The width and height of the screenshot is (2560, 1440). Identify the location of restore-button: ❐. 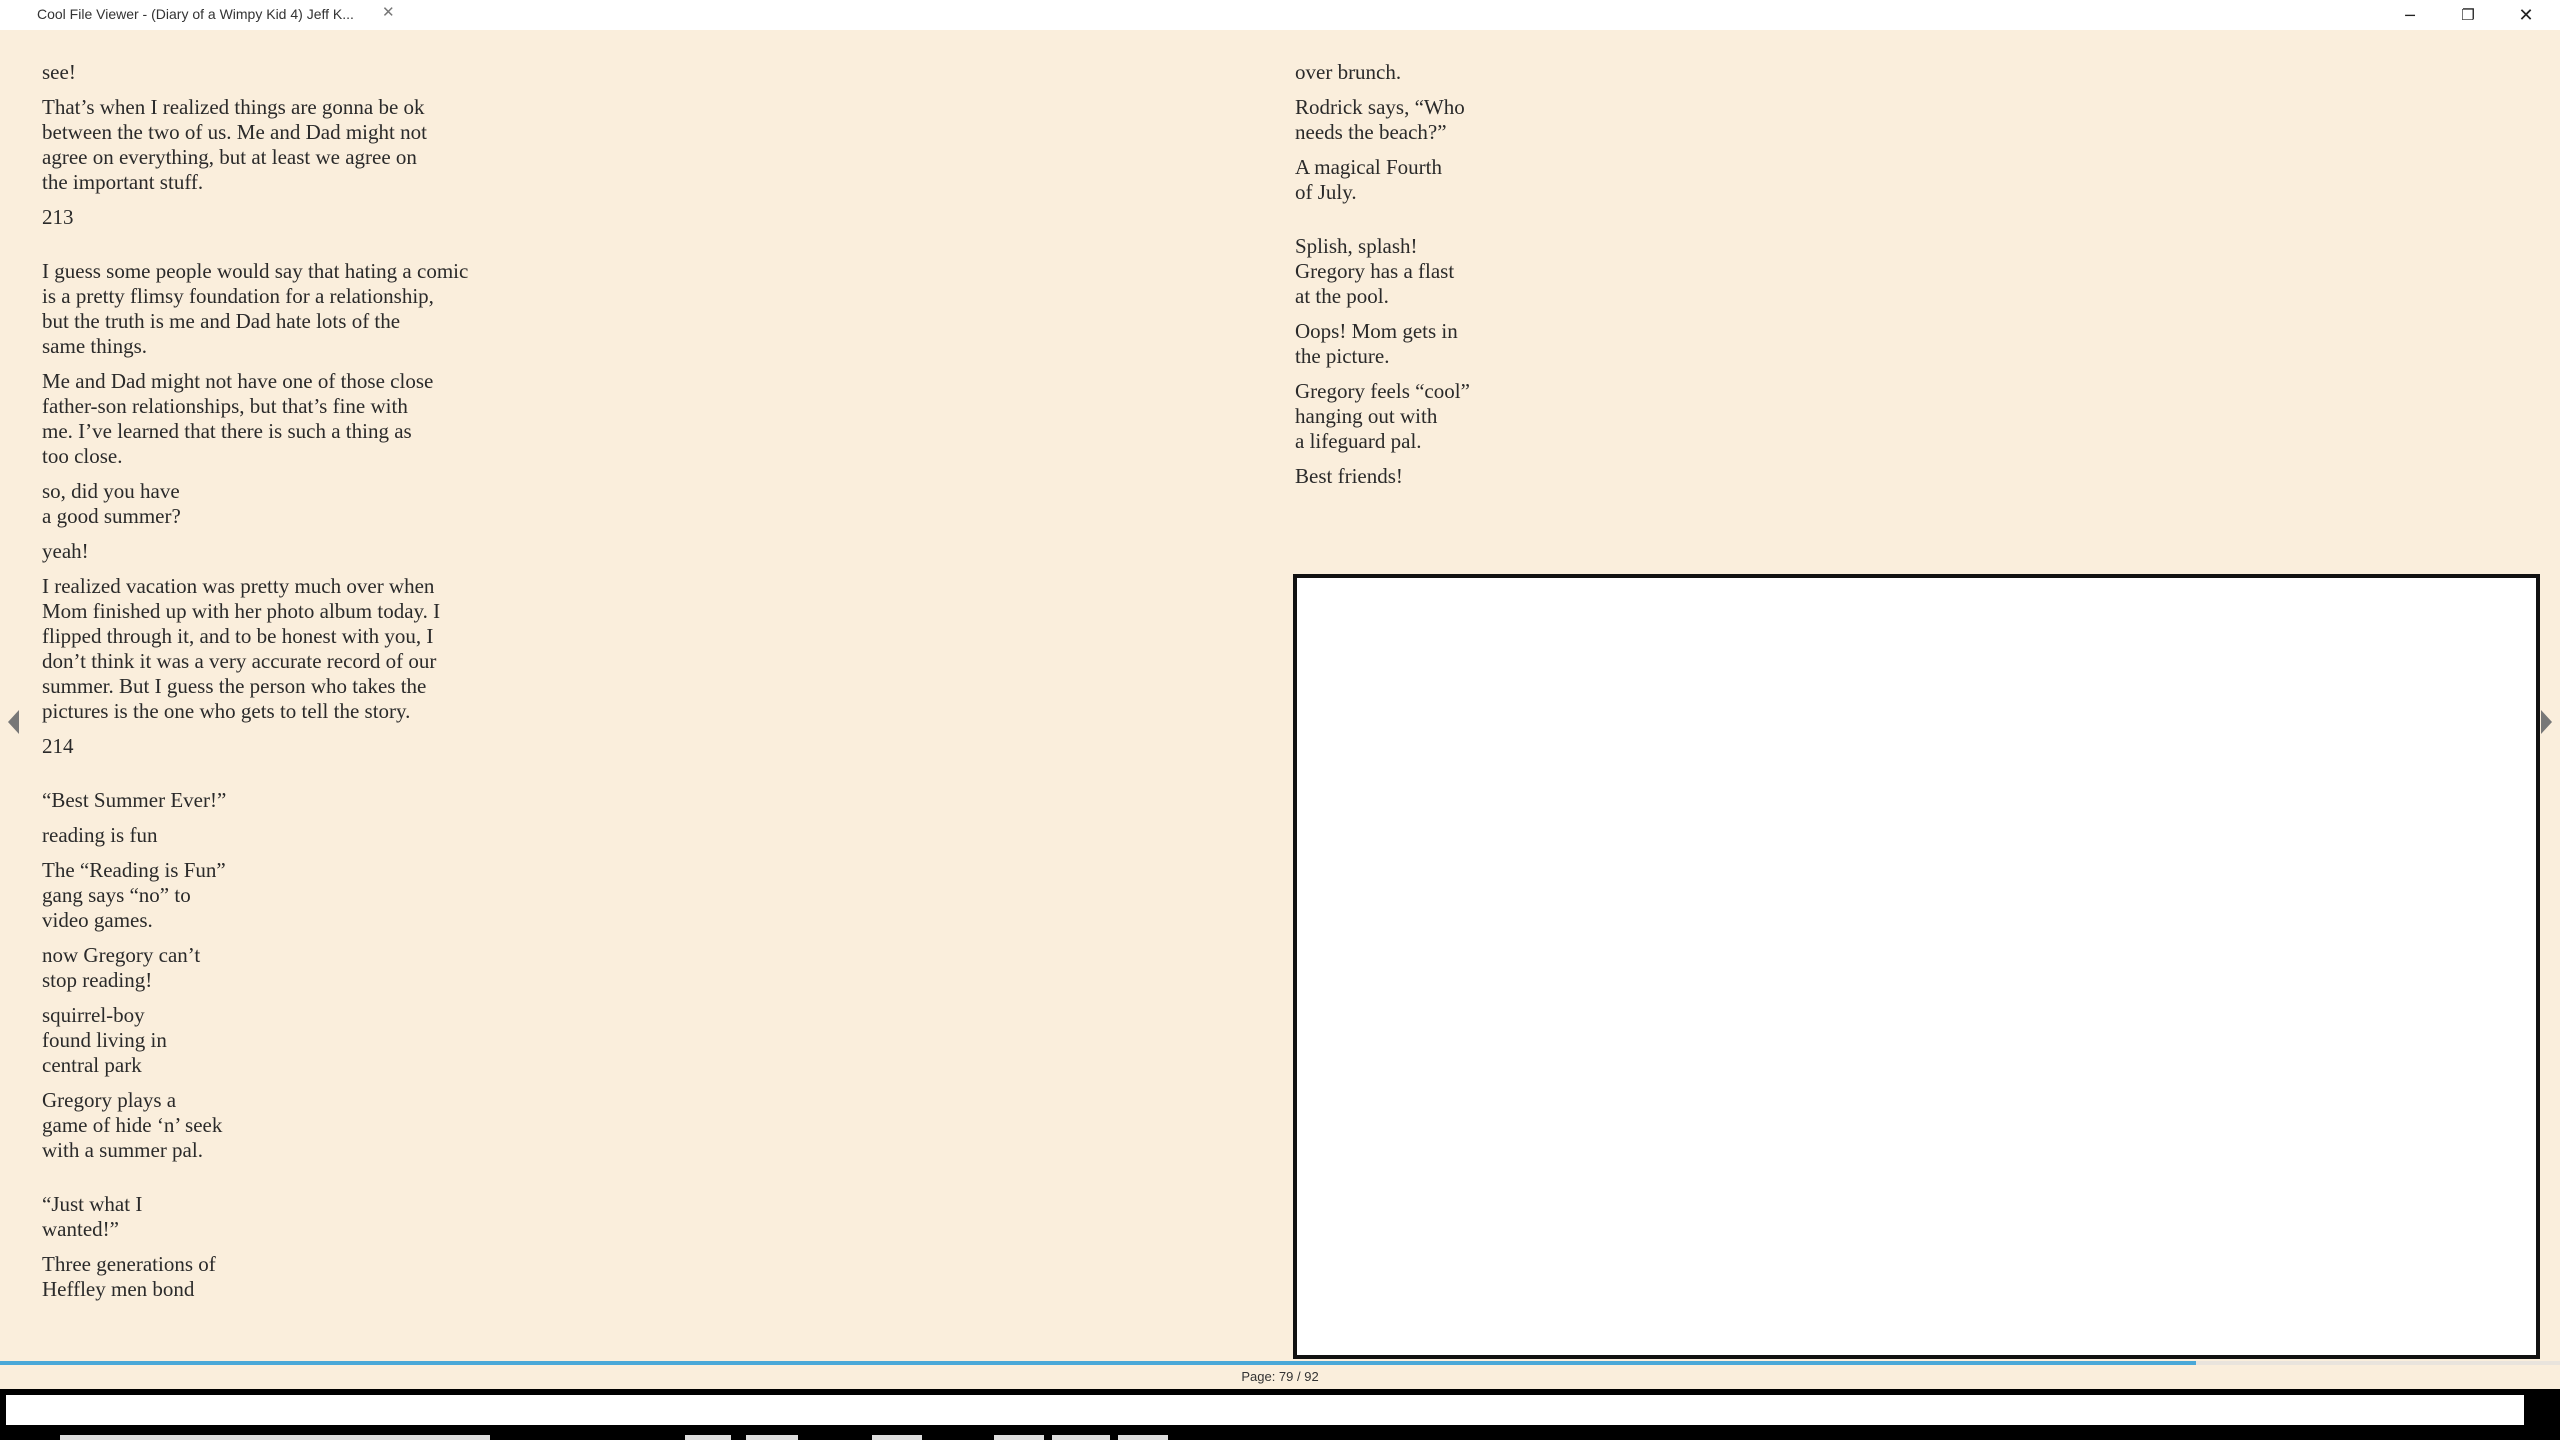
(2468, 15).